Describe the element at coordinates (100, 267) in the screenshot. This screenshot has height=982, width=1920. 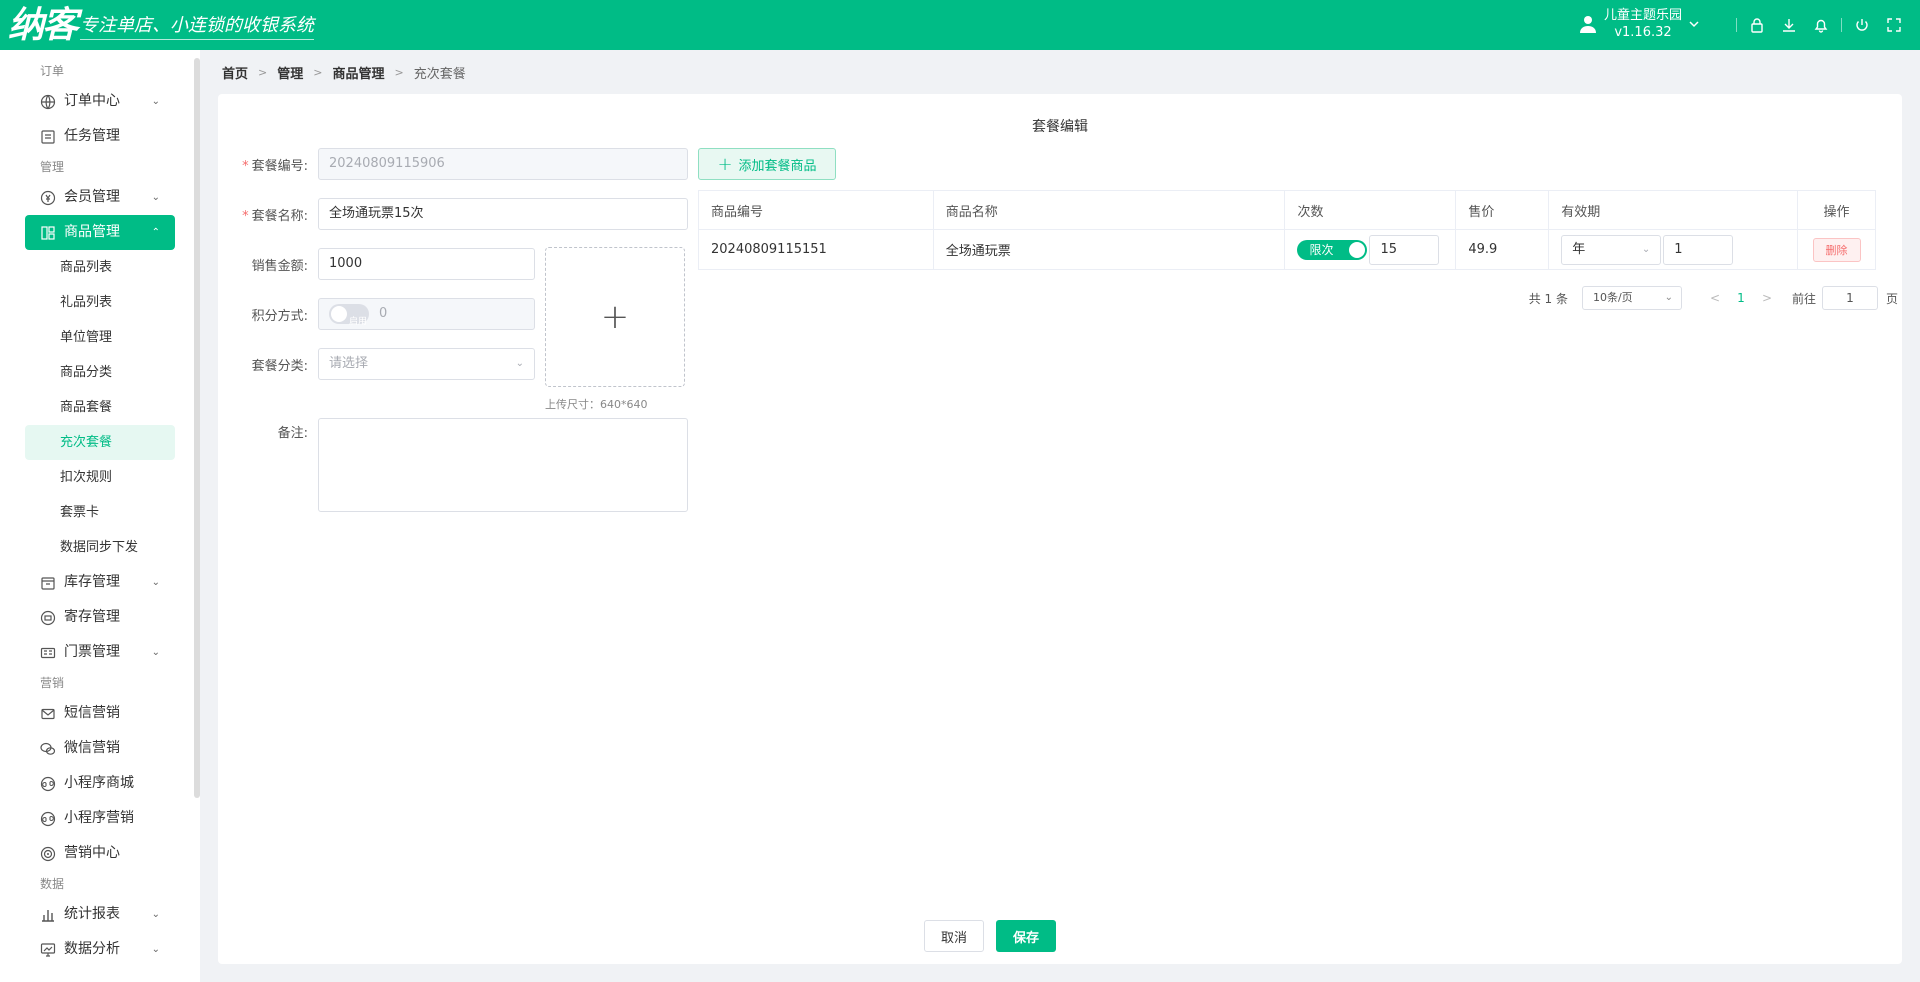
I see `sidebar-subitem-goods-list: 商品列表` at that location.